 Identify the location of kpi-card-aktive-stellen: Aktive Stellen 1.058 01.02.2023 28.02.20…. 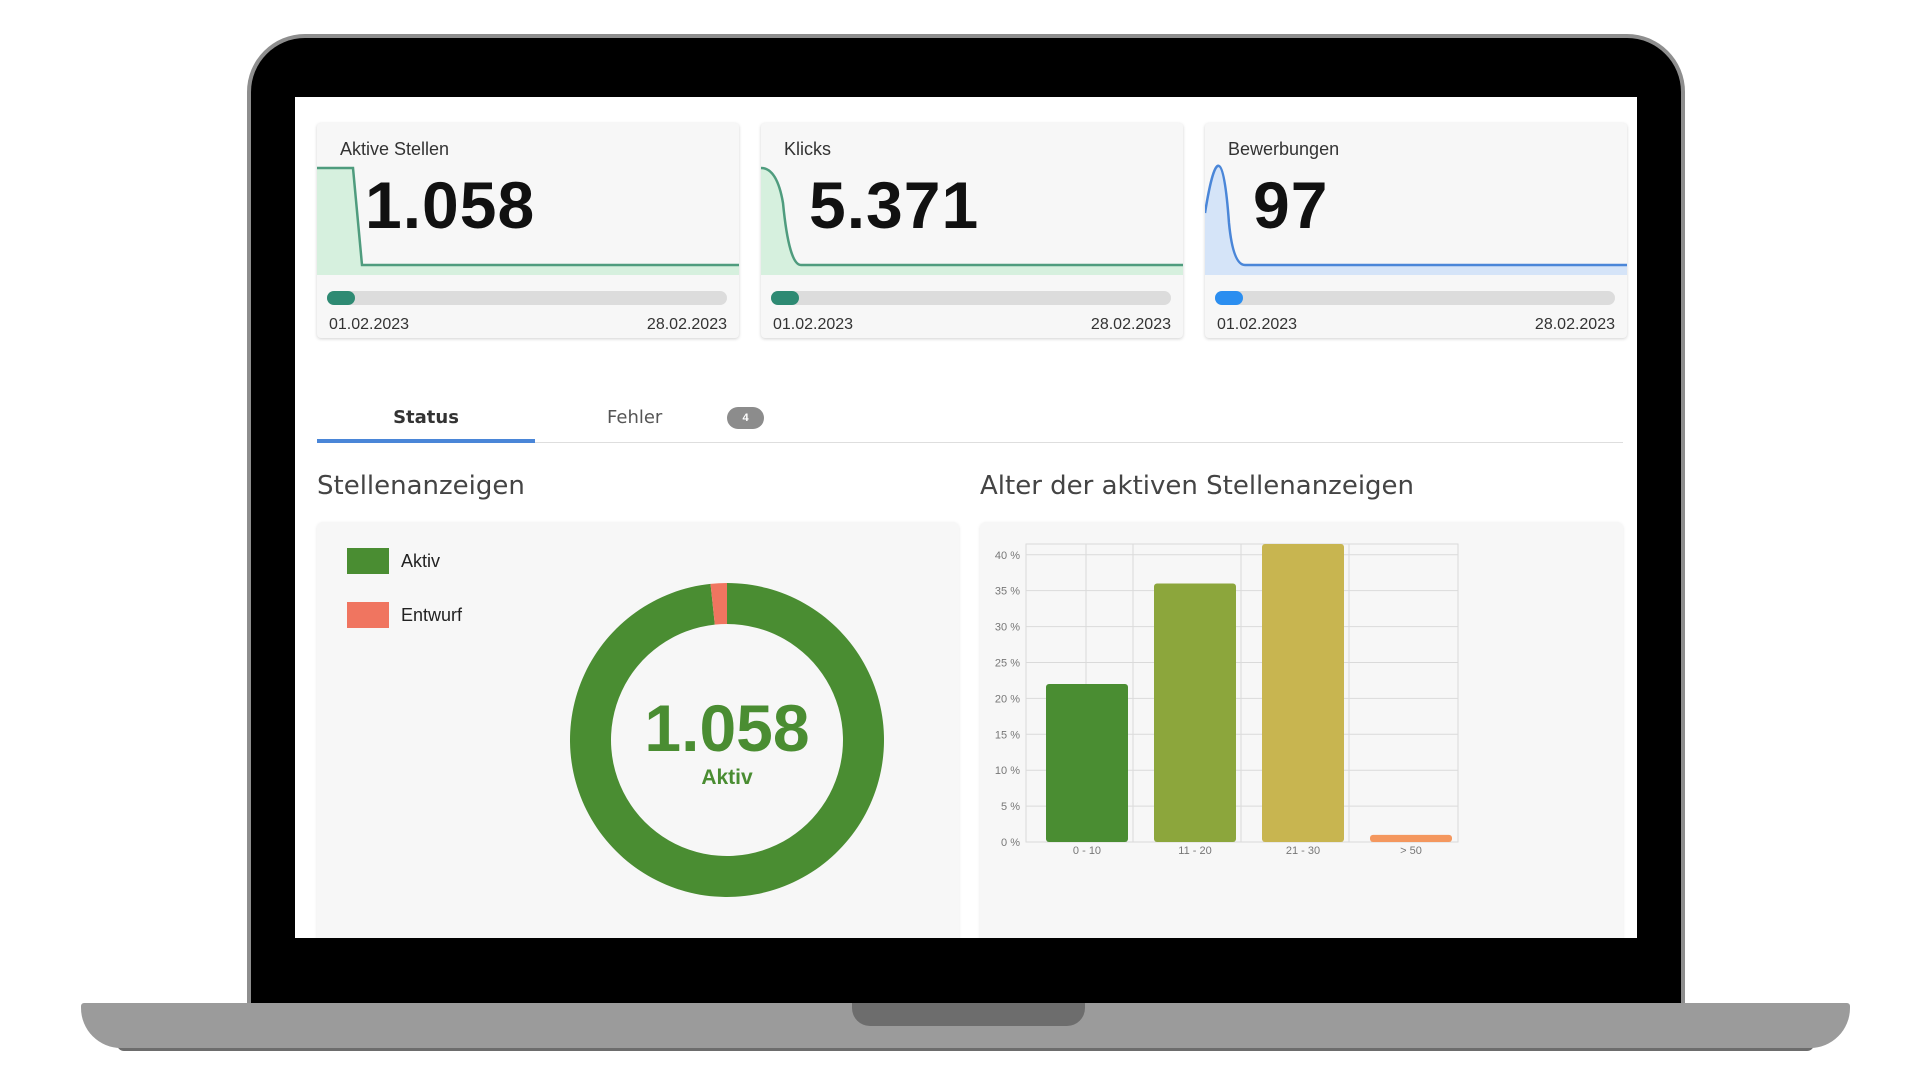
(528, 230).